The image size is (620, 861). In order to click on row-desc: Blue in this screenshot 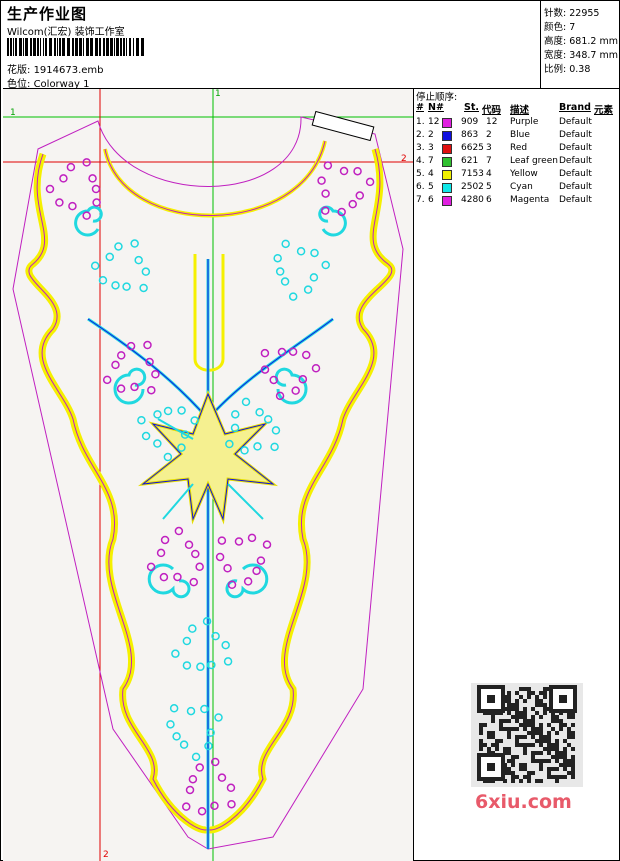, I will do `click(520, 135)`.